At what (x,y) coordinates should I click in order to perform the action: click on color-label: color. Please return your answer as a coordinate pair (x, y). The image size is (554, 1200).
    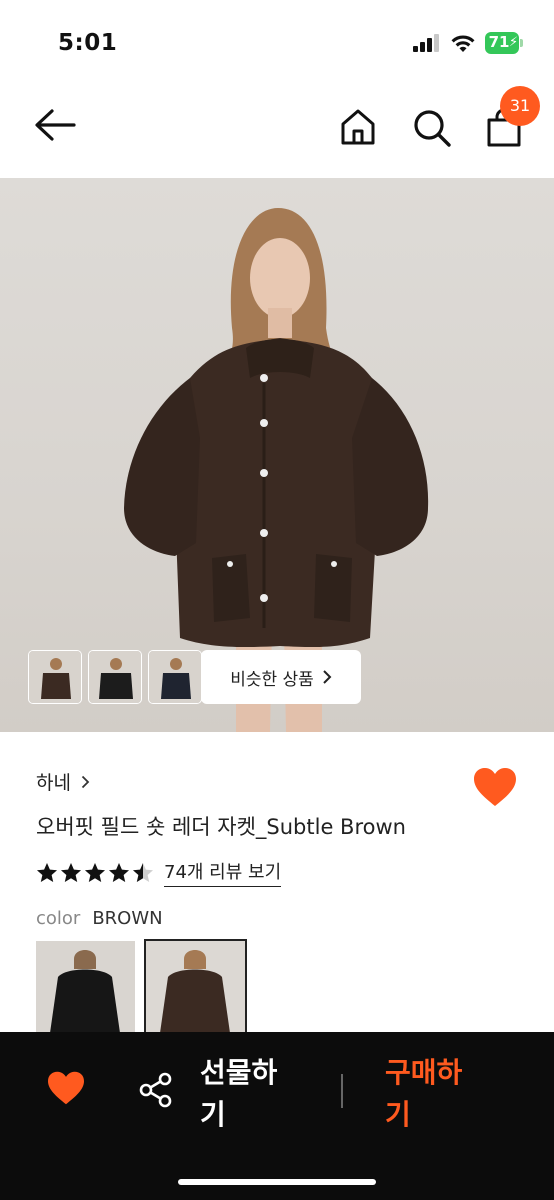
    Looking at the image, I should click on (58, 918).